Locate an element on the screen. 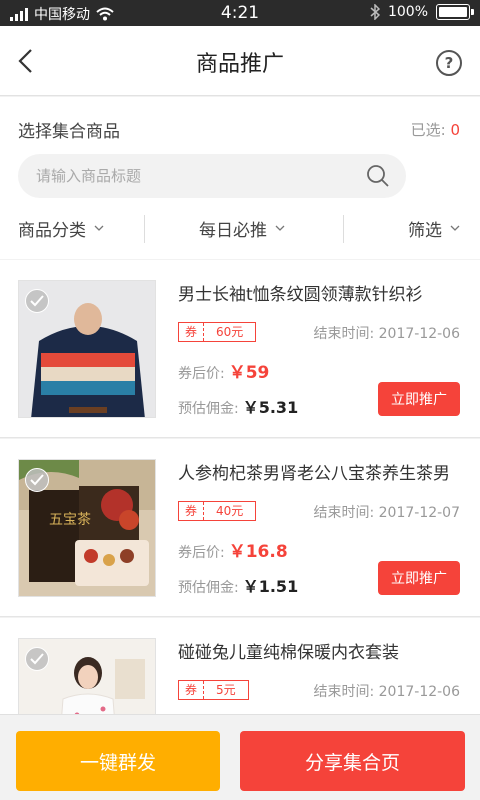 The image size is (480, 800). commission-value: ￥1.51 is located at coordinates (270, 586).